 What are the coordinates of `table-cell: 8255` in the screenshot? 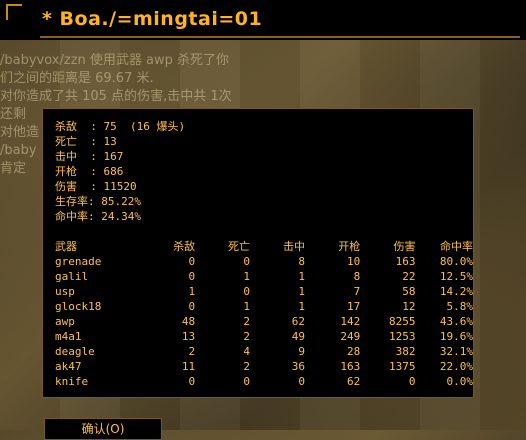 It's located at (402, 321).